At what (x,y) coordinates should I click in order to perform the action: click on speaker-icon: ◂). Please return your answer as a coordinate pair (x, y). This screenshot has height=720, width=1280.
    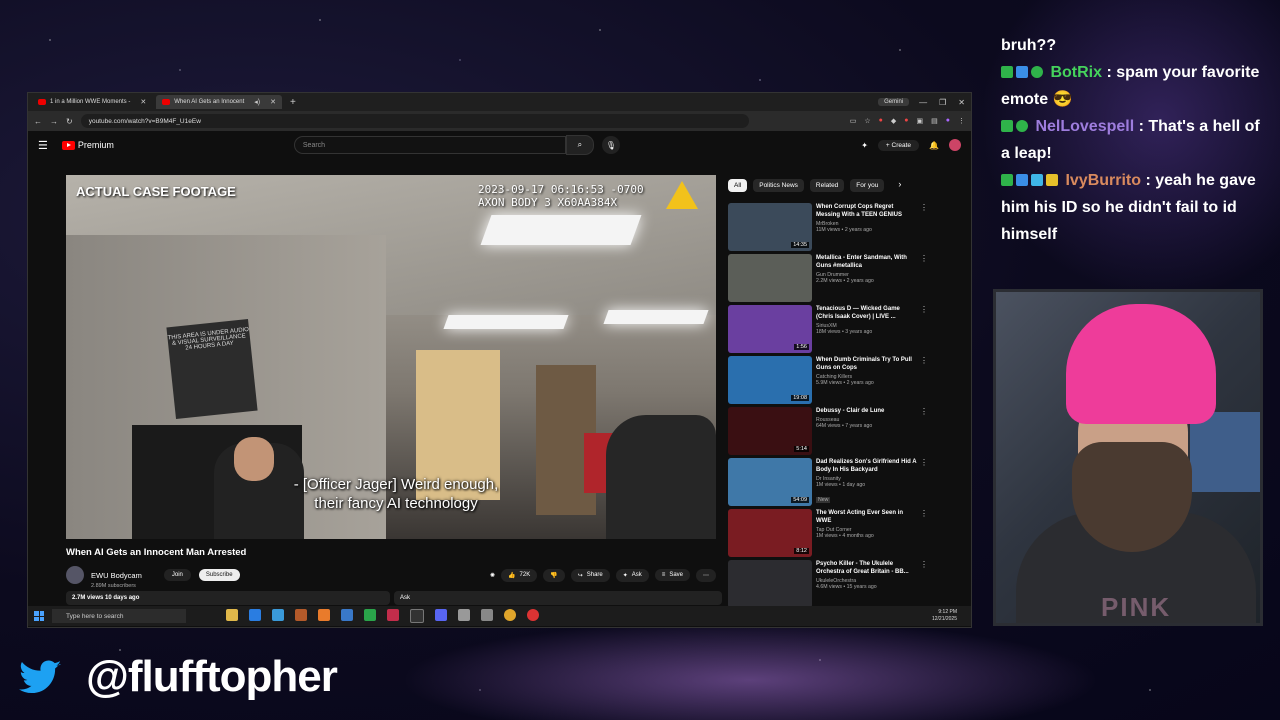
    Looking at the image, I should click on (257, 102).